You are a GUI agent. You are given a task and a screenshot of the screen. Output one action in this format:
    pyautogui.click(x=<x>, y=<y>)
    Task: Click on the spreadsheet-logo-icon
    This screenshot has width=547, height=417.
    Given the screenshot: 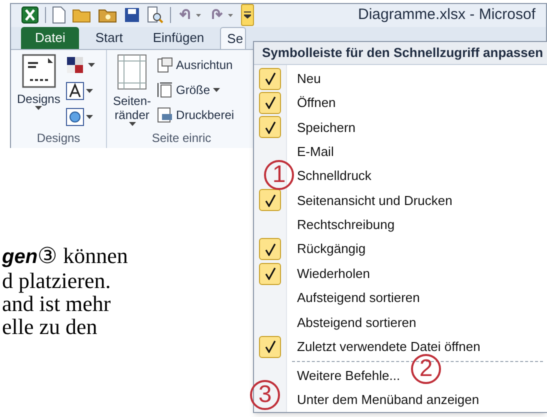 What is the action you would take?
    pyautogui.click(x=30, y=15)
    